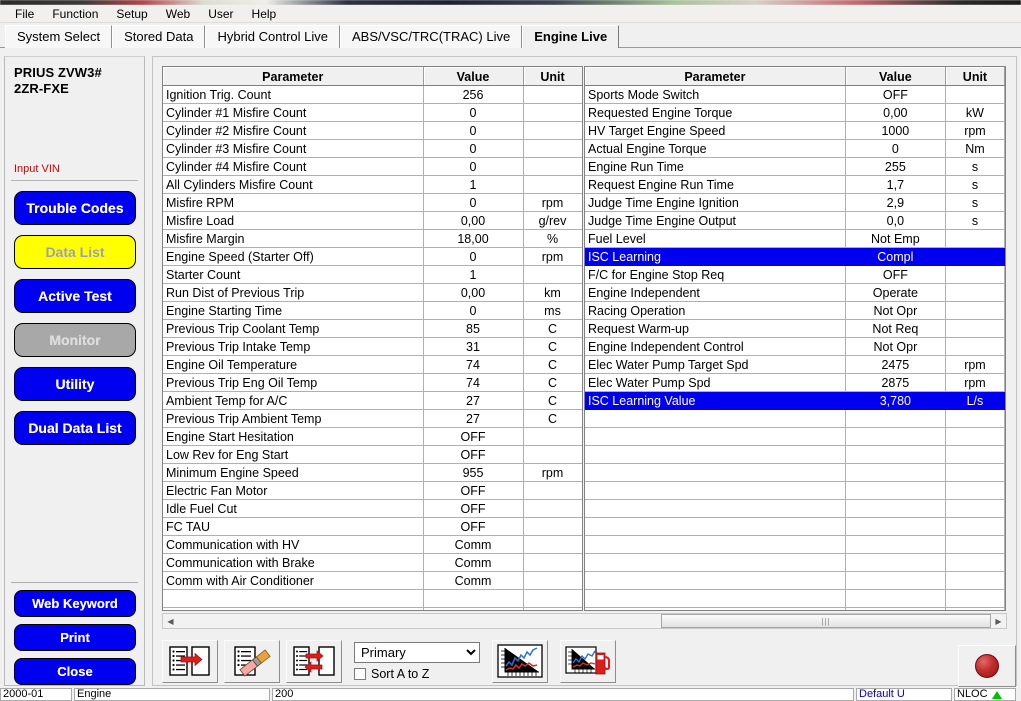 This screenshot has height=701, width=1021. Describe the element at coordinates (417, 652) in the screenshot. I see `primary-select: Primary` at that location.